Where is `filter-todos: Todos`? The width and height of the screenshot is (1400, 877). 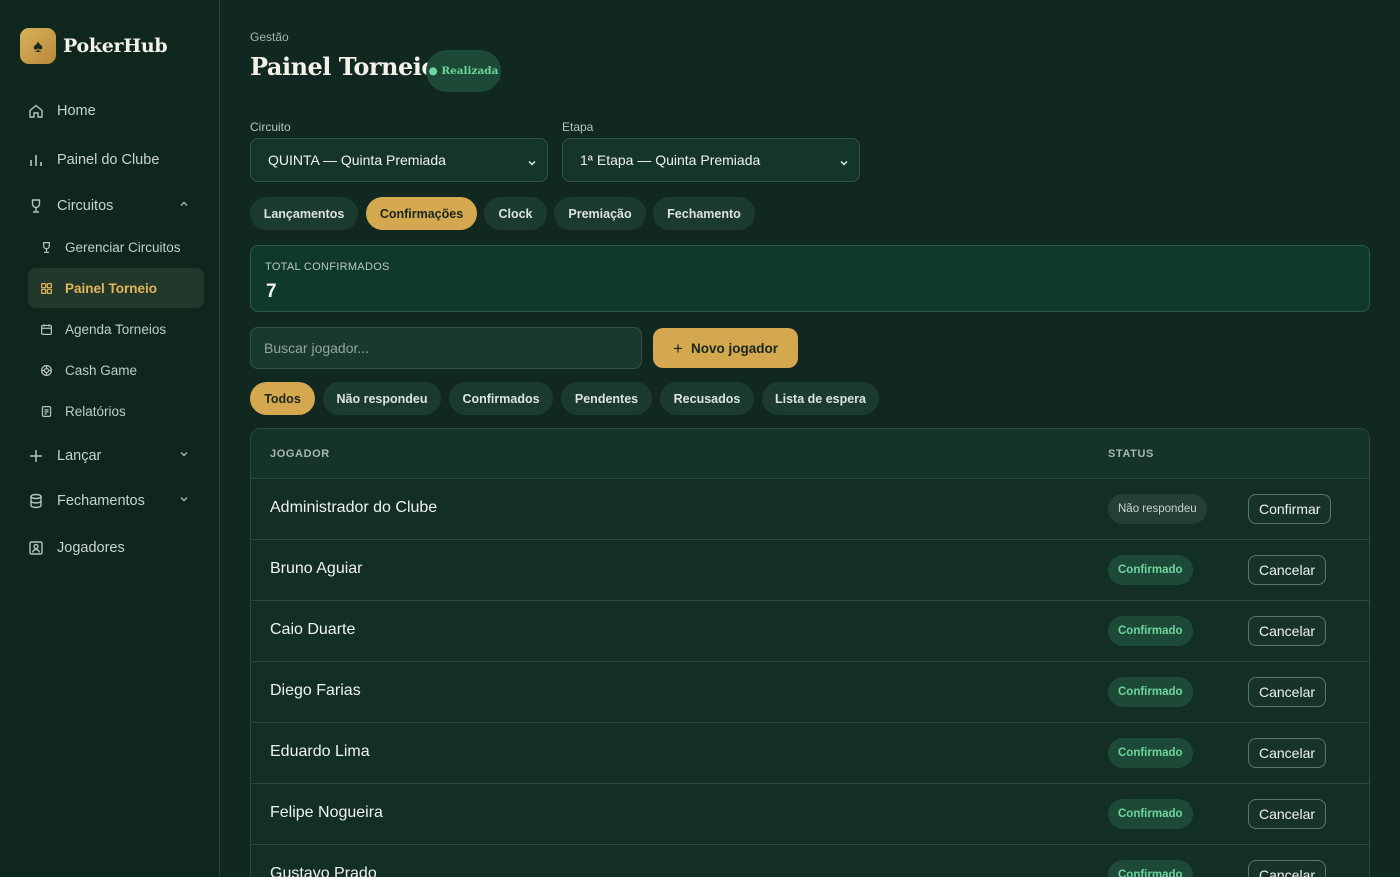
filter-todos: Todos is located at coordinates (282, 398).